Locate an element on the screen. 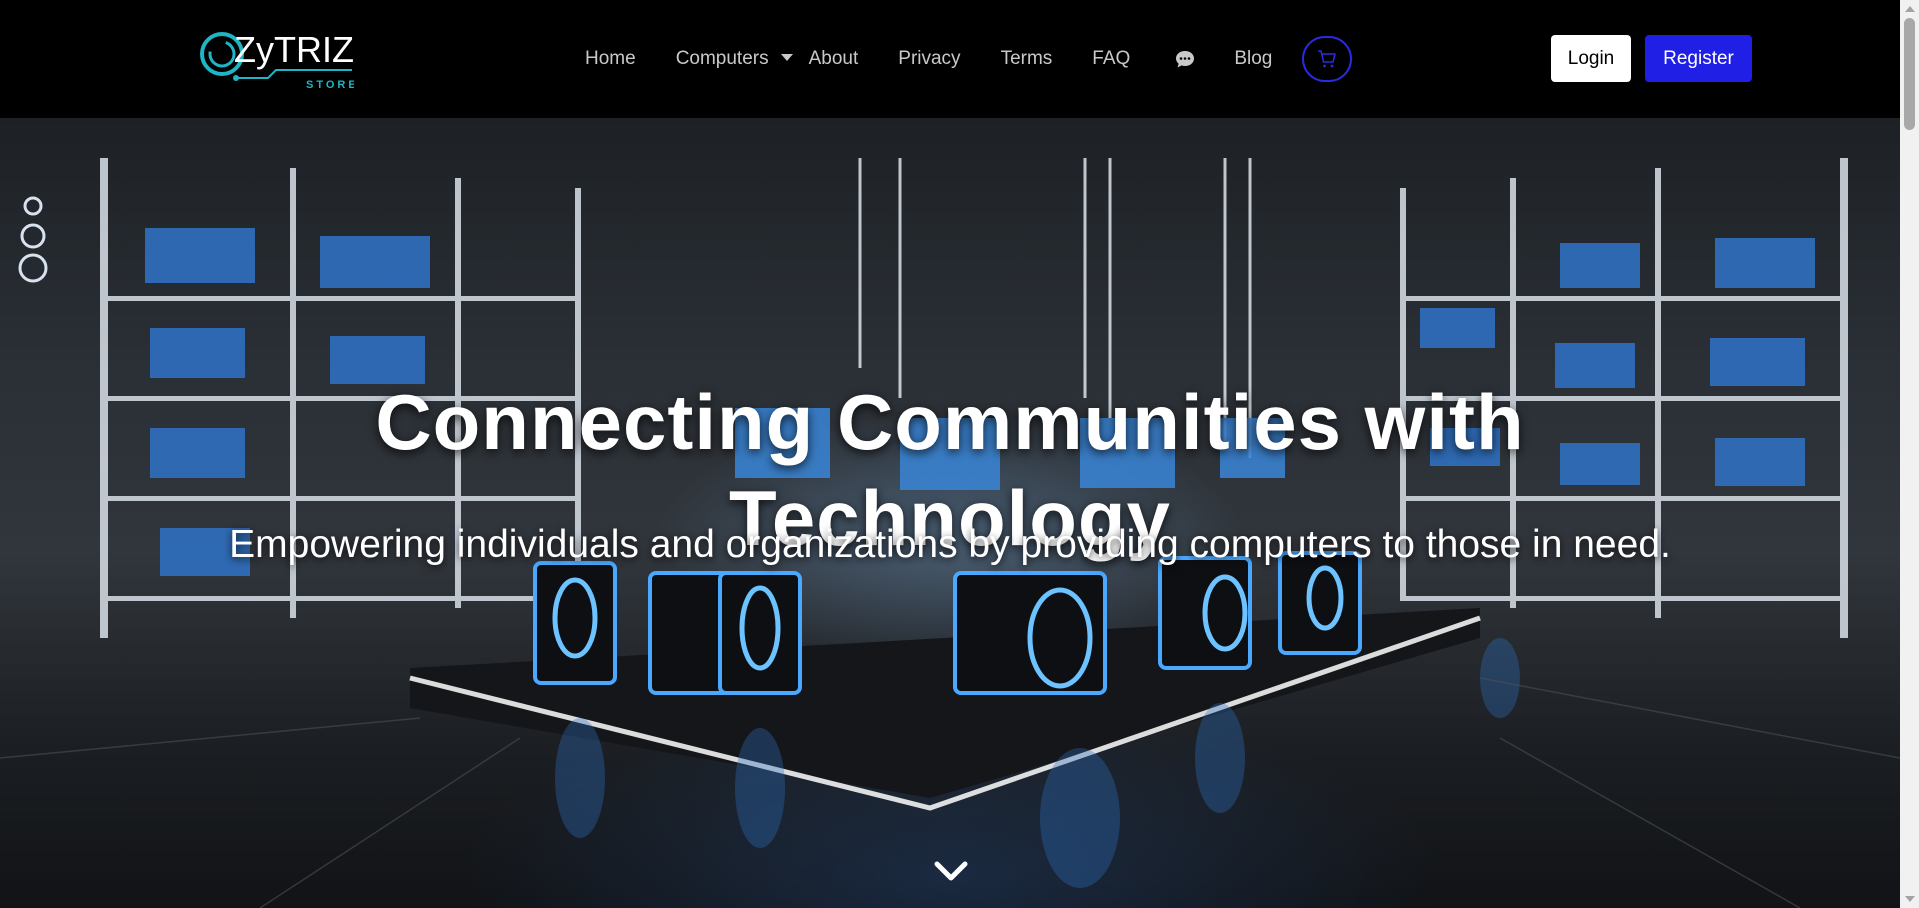 The height and width of the screenshot is (908, 1919). nav-blog: Blog is located at coordinates (1253, 59).